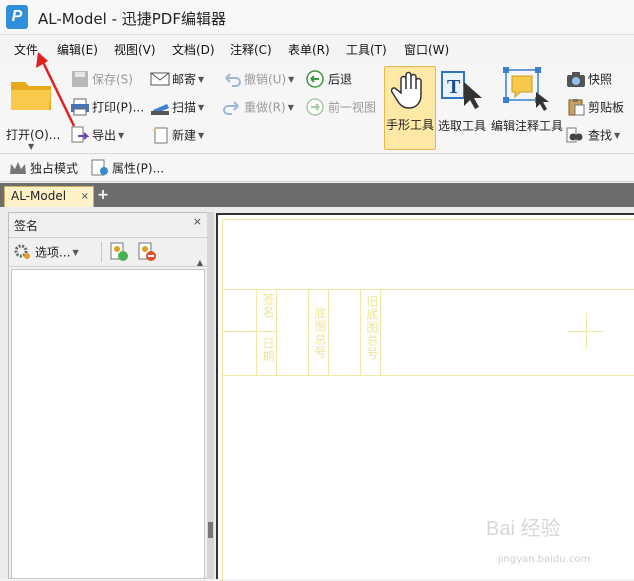 This screenshot has width=634, height=581. I want to click on export-label: 导出, so click(104, 135).